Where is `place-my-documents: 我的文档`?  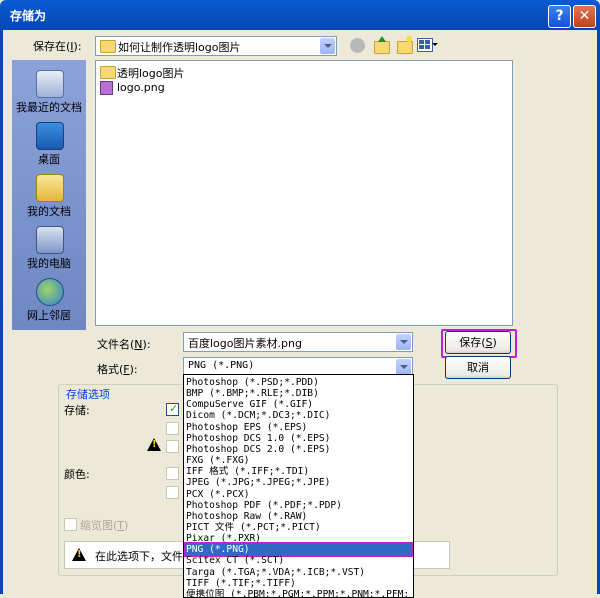 place-my-documents: 我的文档 is located at coordinates (49, 196).